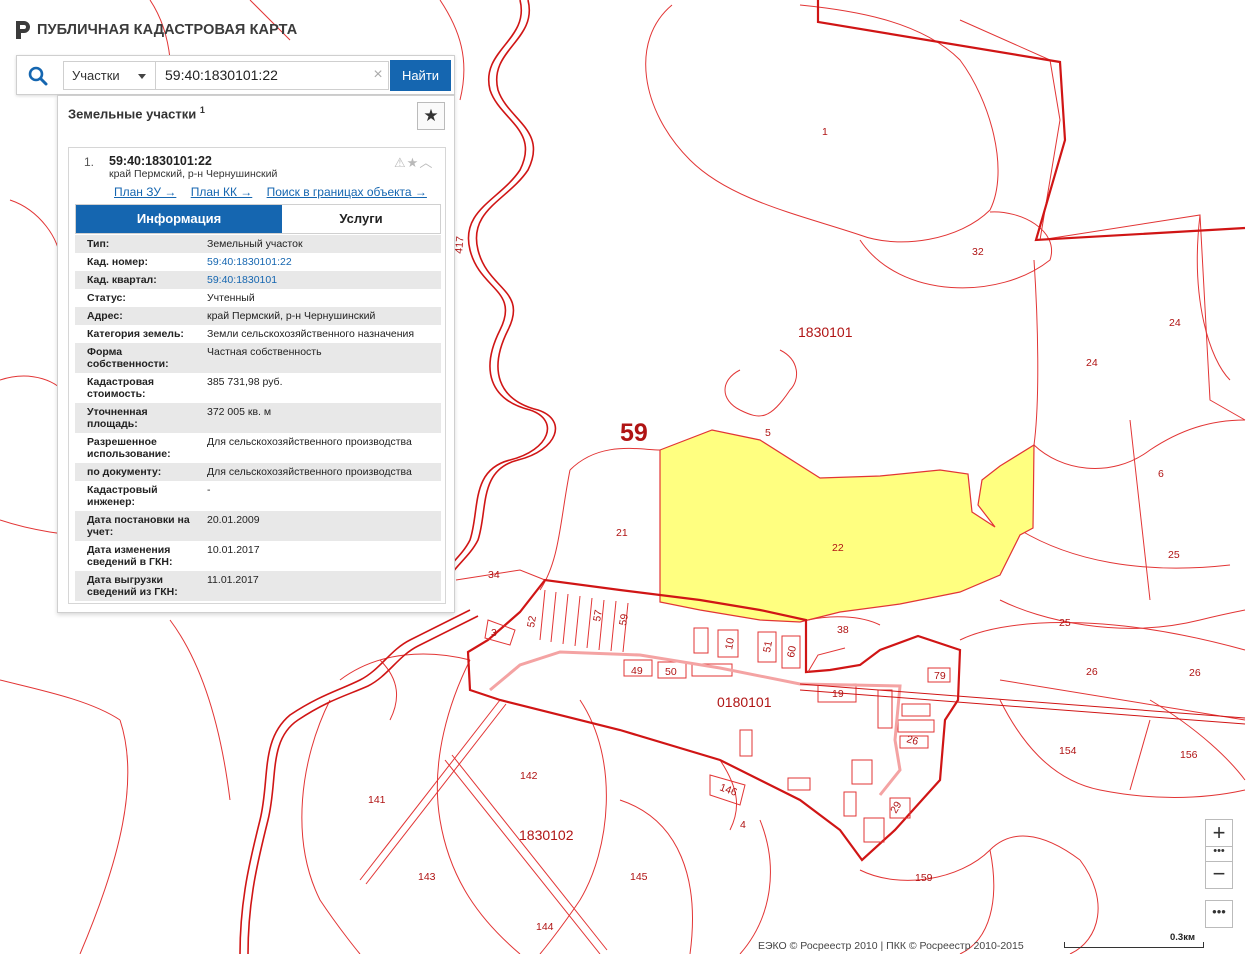  I want to click on star-icon: ★, so click(413, 162).